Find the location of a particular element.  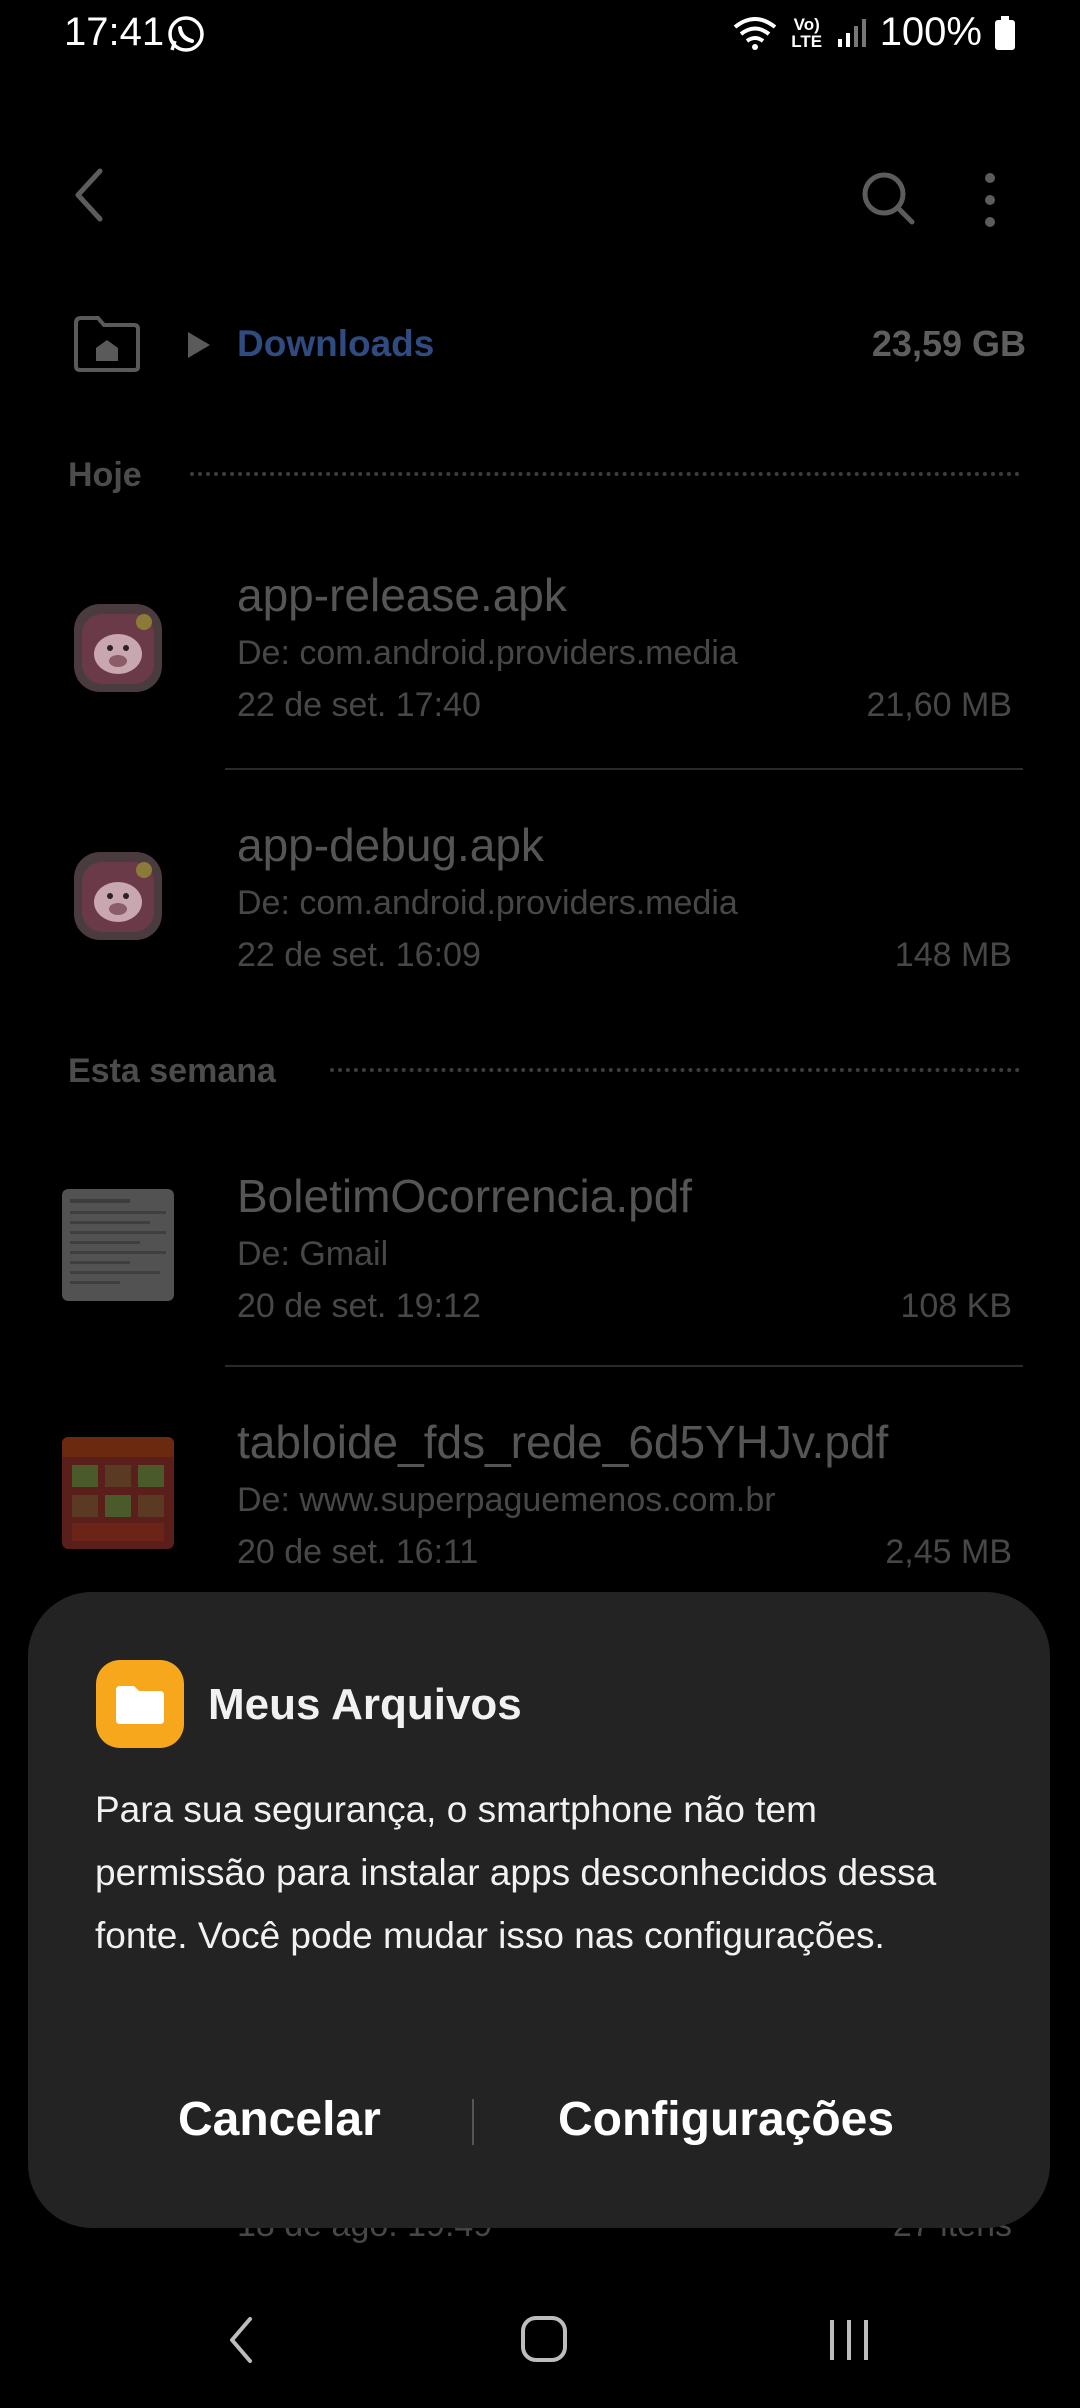

file-size: 2,45 MB is located at coordinates (948, 1552).